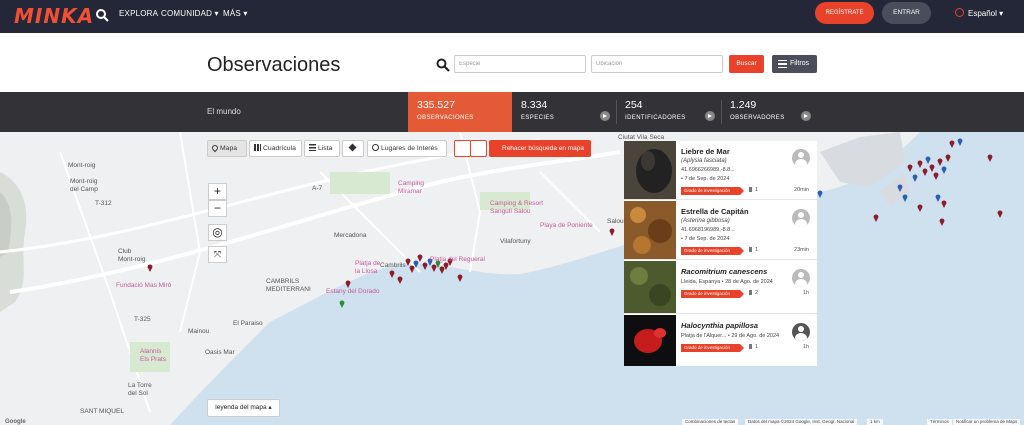  What do you see at coordinates (801, 250) in the screenshot?
I see `observation-time: 23min` at bounding box center [801, 250].